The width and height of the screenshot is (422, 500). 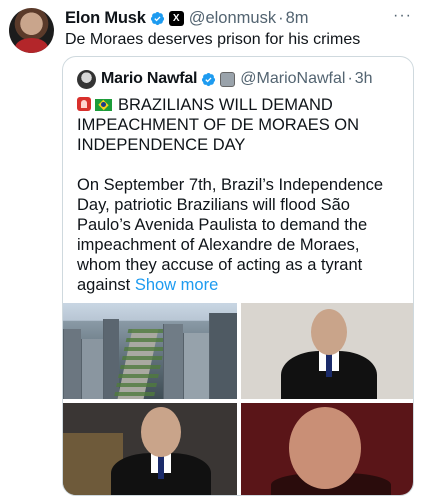 What do you see at coordinates (84, 104) in the screenshot?
I see `siren-emoji-icon` at bounding box center [84, 104].